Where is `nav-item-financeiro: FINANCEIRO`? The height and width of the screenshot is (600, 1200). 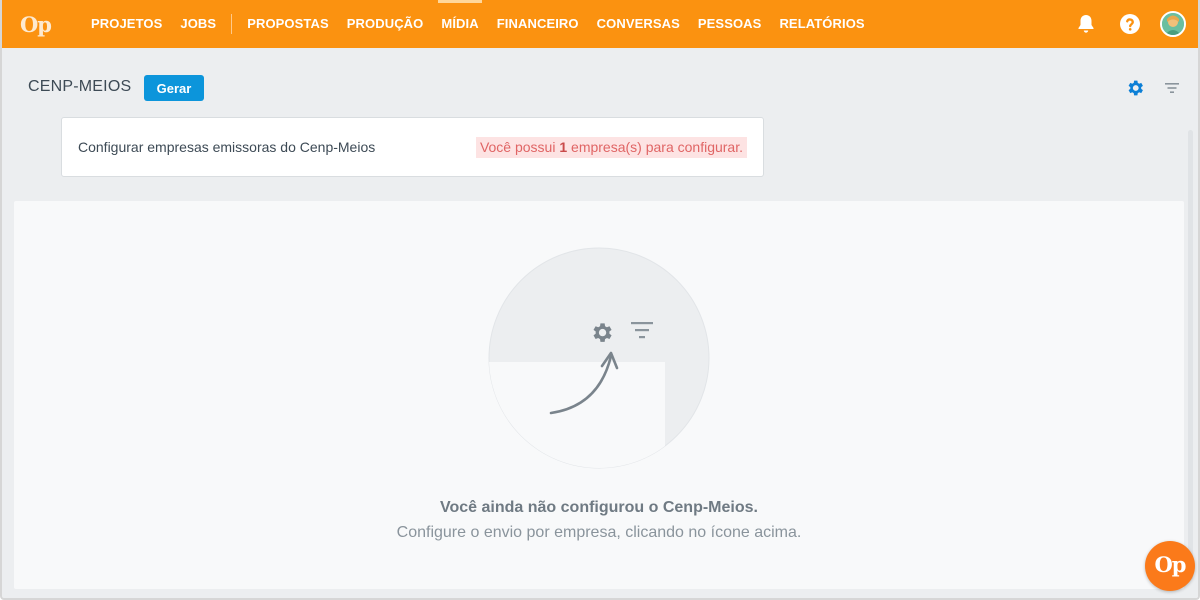
nav-item-financeiro: FINANCEIRO is located at coordinates (538, 24).